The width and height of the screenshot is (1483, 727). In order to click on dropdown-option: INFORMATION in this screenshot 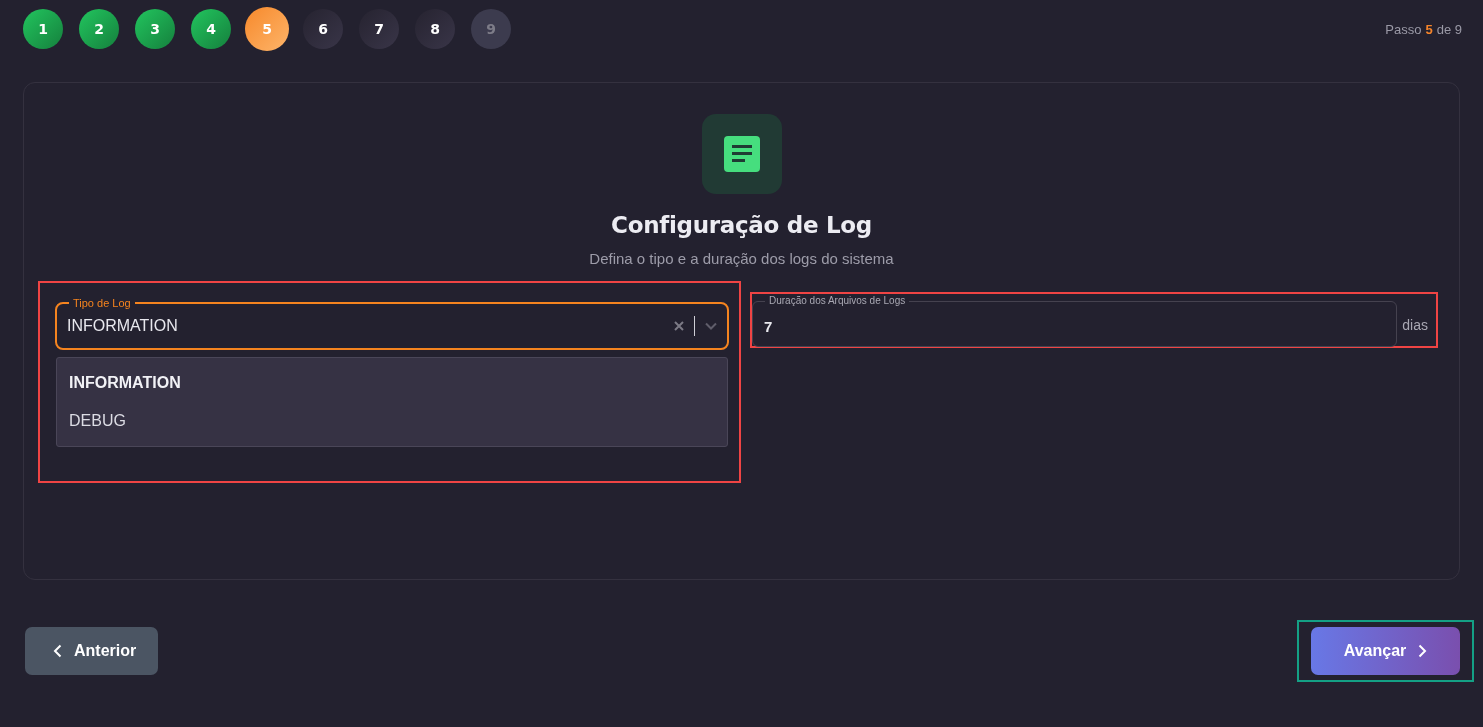, I will do `click(392, 383)`.